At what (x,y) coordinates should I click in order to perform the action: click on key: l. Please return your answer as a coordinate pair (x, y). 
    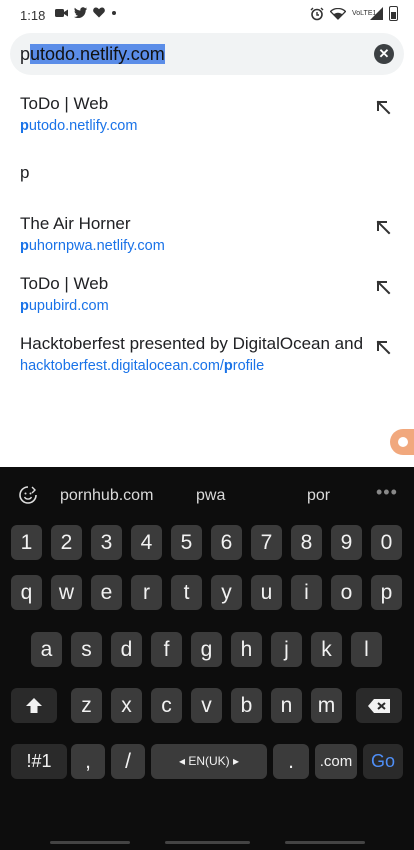
    Looking at the image, I should click on (366, 649).